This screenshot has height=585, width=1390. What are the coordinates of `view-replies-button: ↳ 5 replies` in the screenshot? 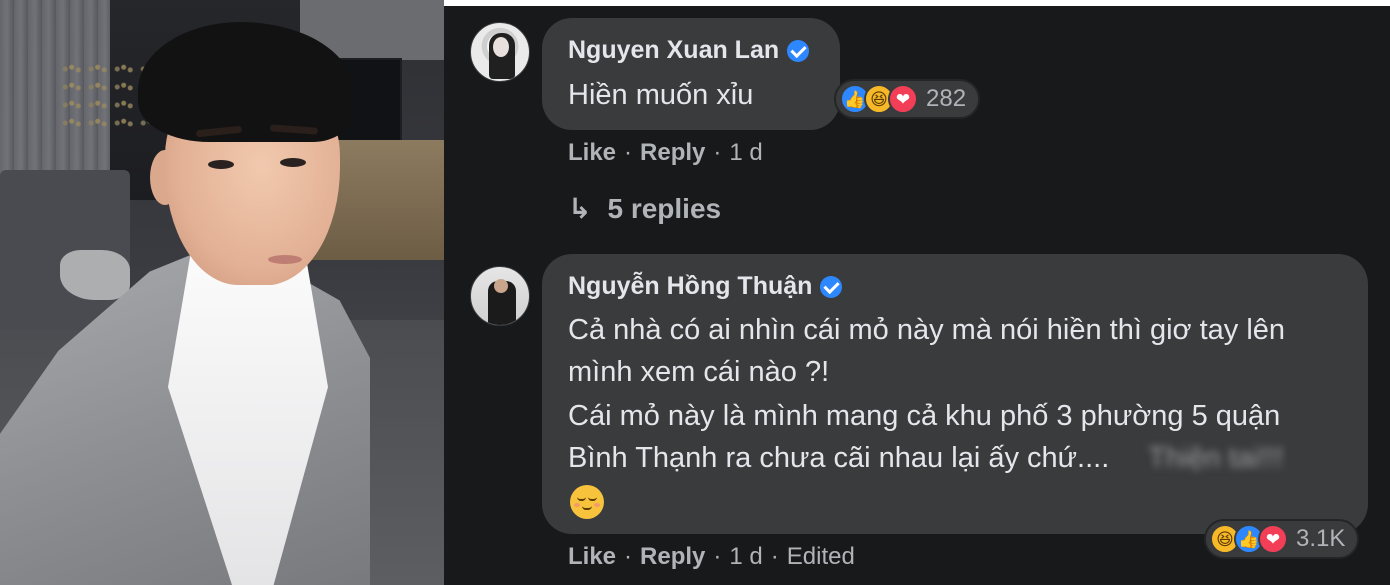 It's located at (644, 208).